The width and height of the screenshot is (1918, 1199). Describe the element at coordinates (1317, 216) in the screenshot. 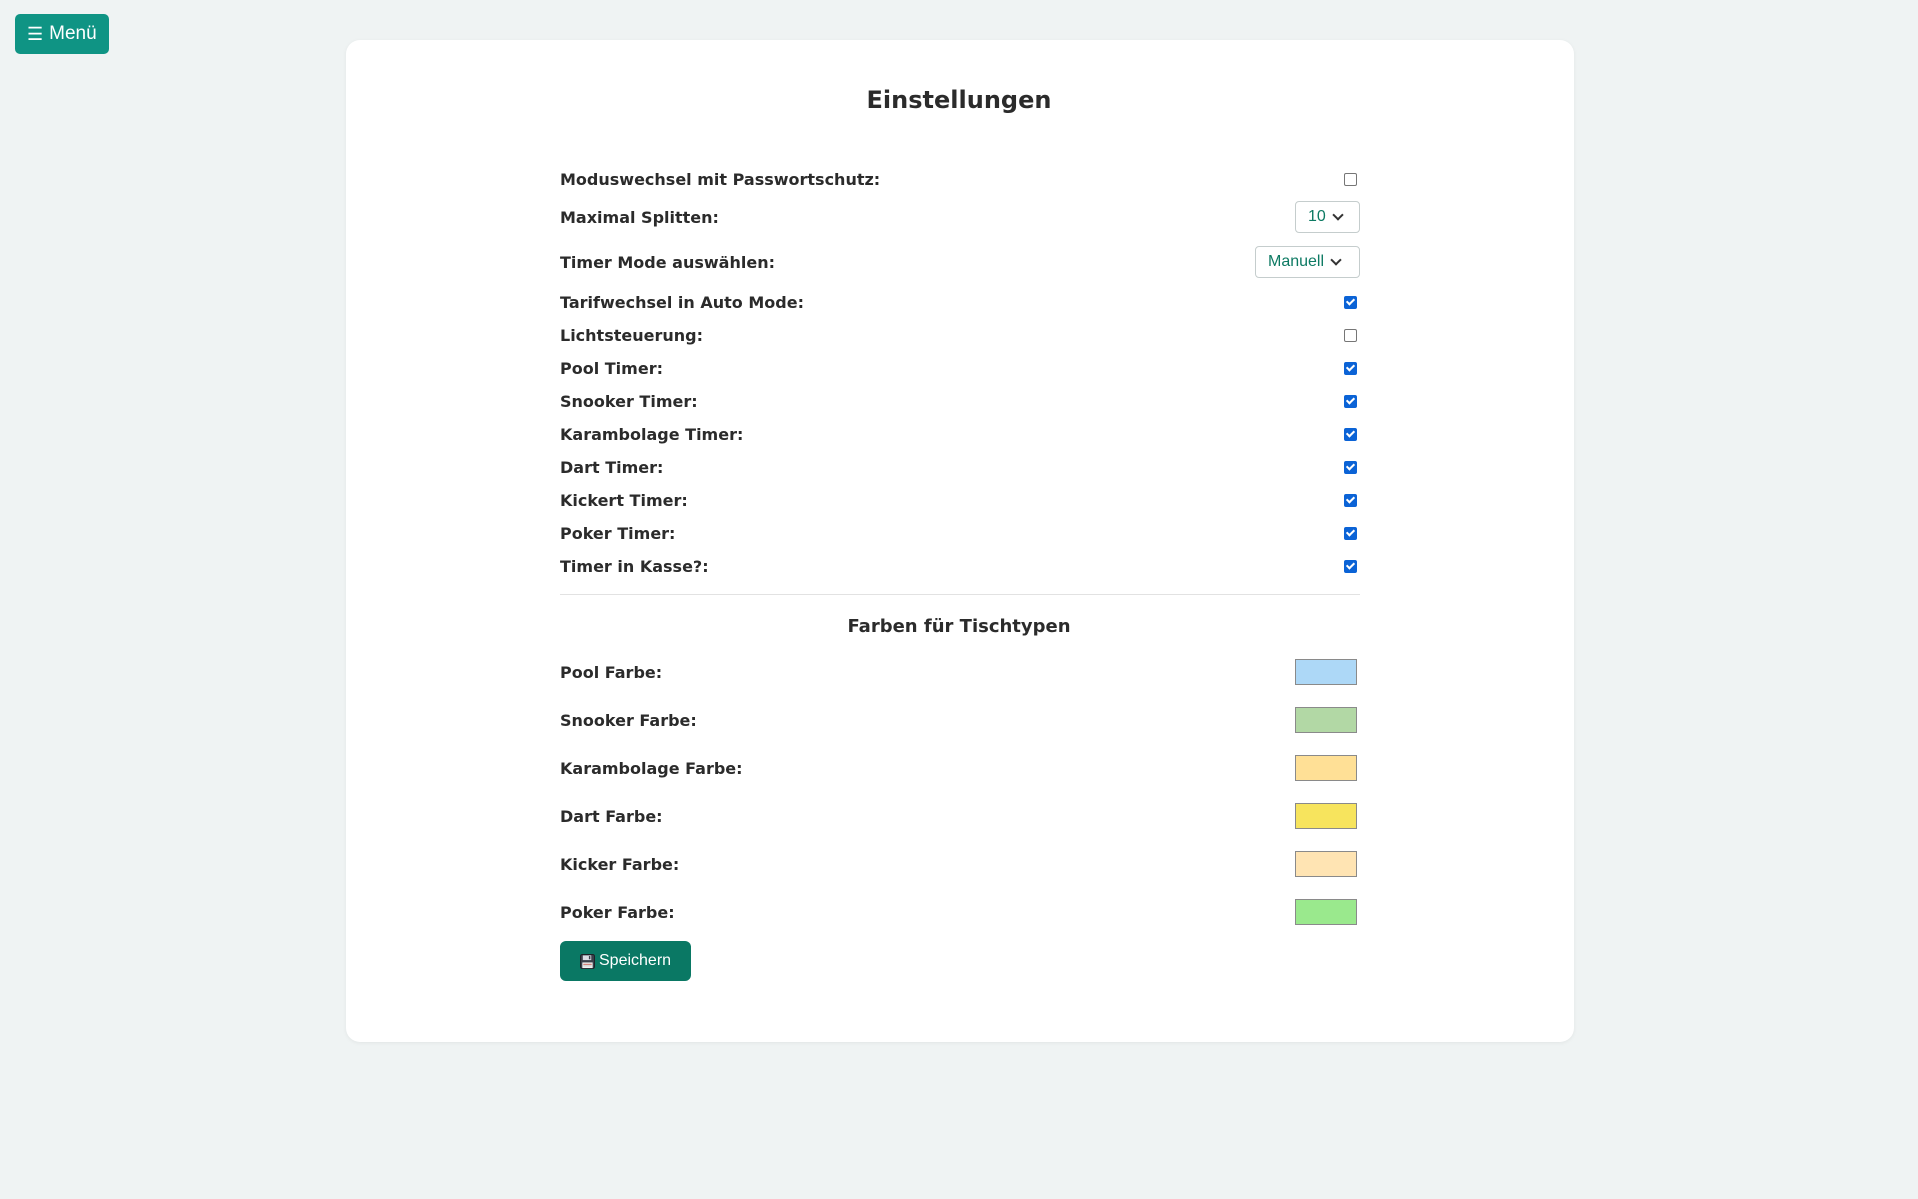

I see `max-split-select-value: 10` at that location.